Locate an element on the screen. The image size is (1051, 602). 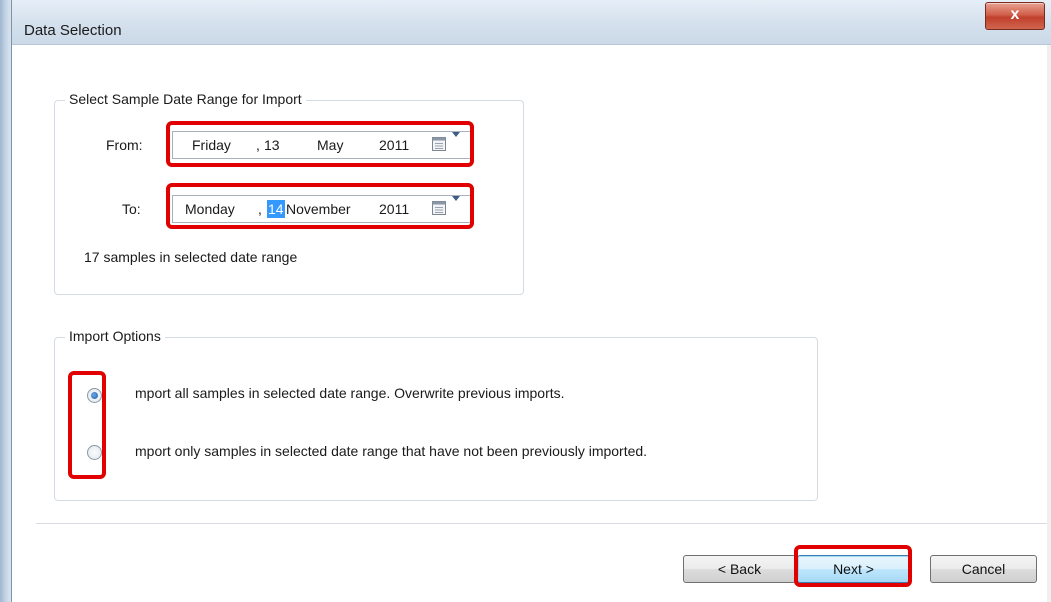
button-row-divider is located at coordinates (543, 523).